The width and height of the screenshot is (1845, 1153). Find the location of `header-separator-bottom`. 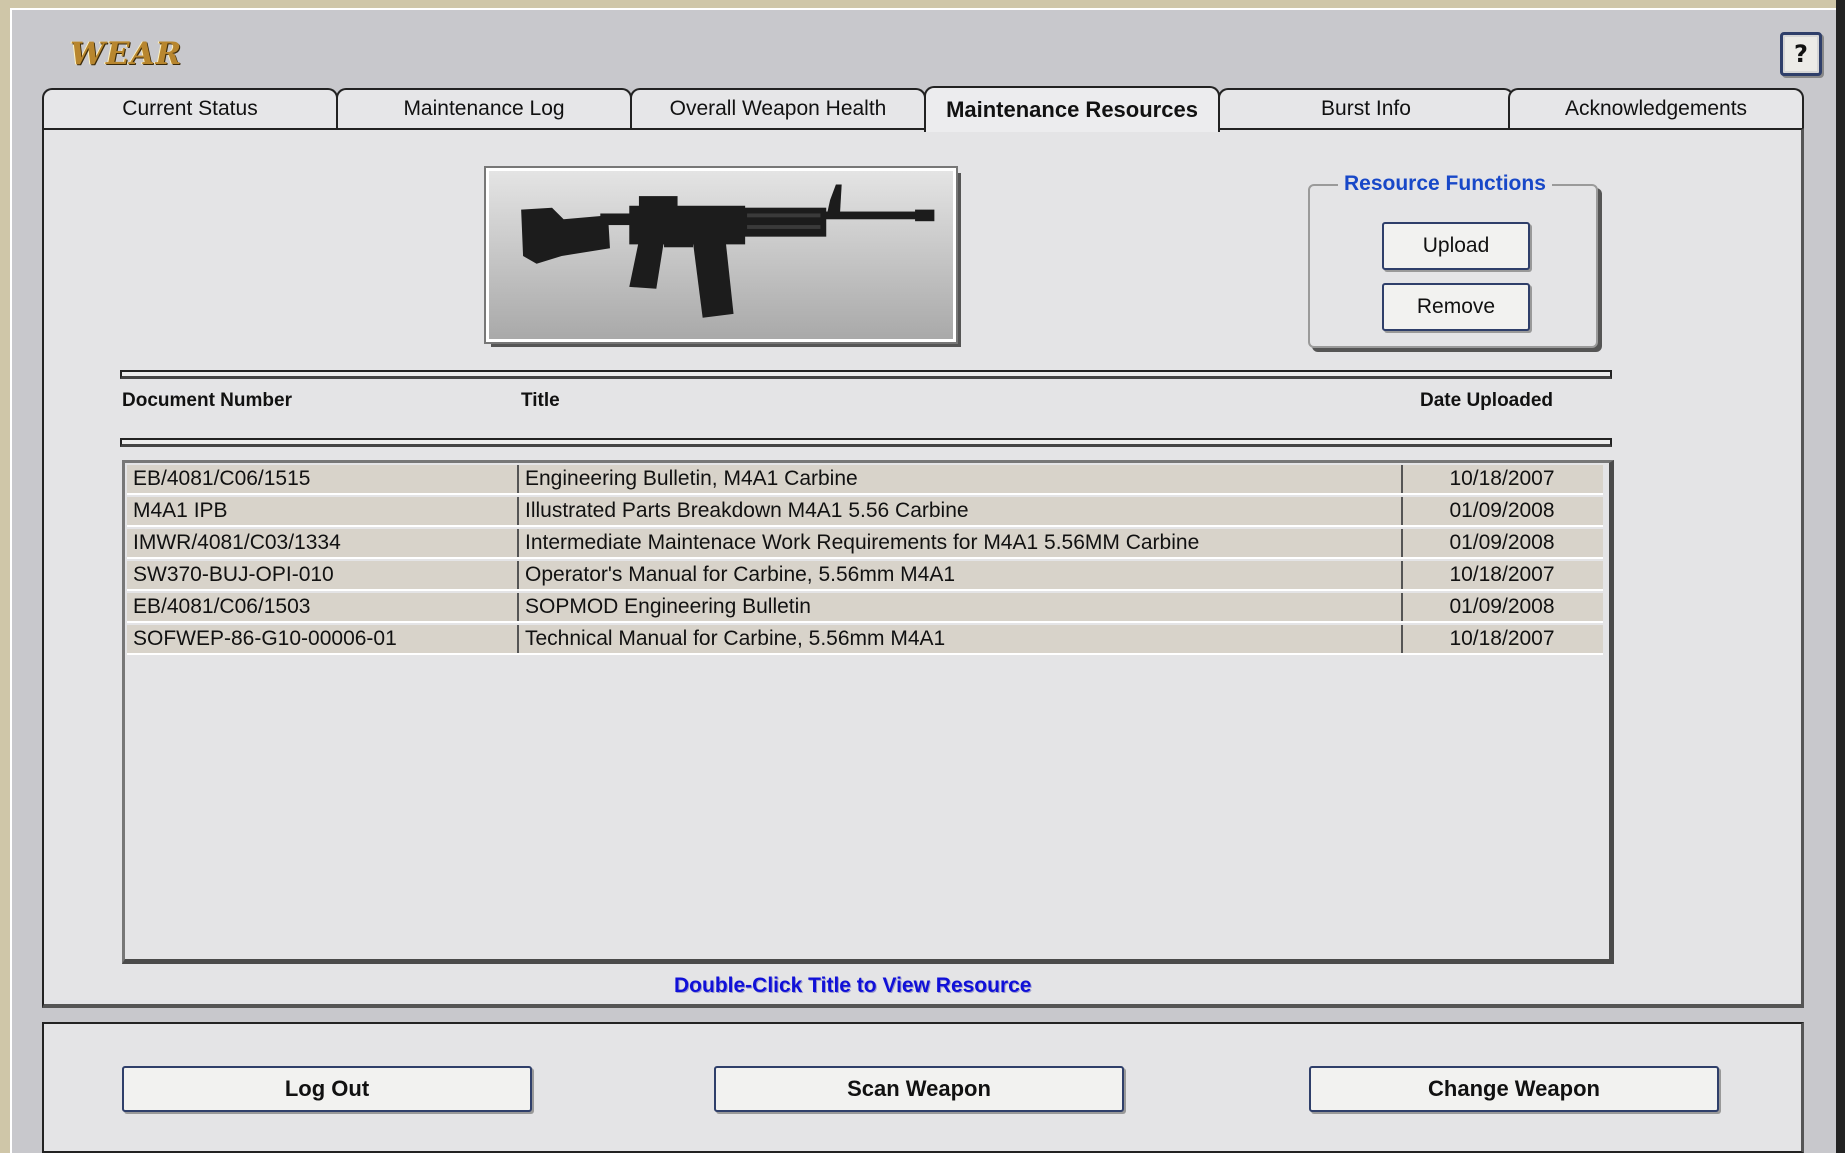

header-separator-bottom is located at coordinates (866, 442).